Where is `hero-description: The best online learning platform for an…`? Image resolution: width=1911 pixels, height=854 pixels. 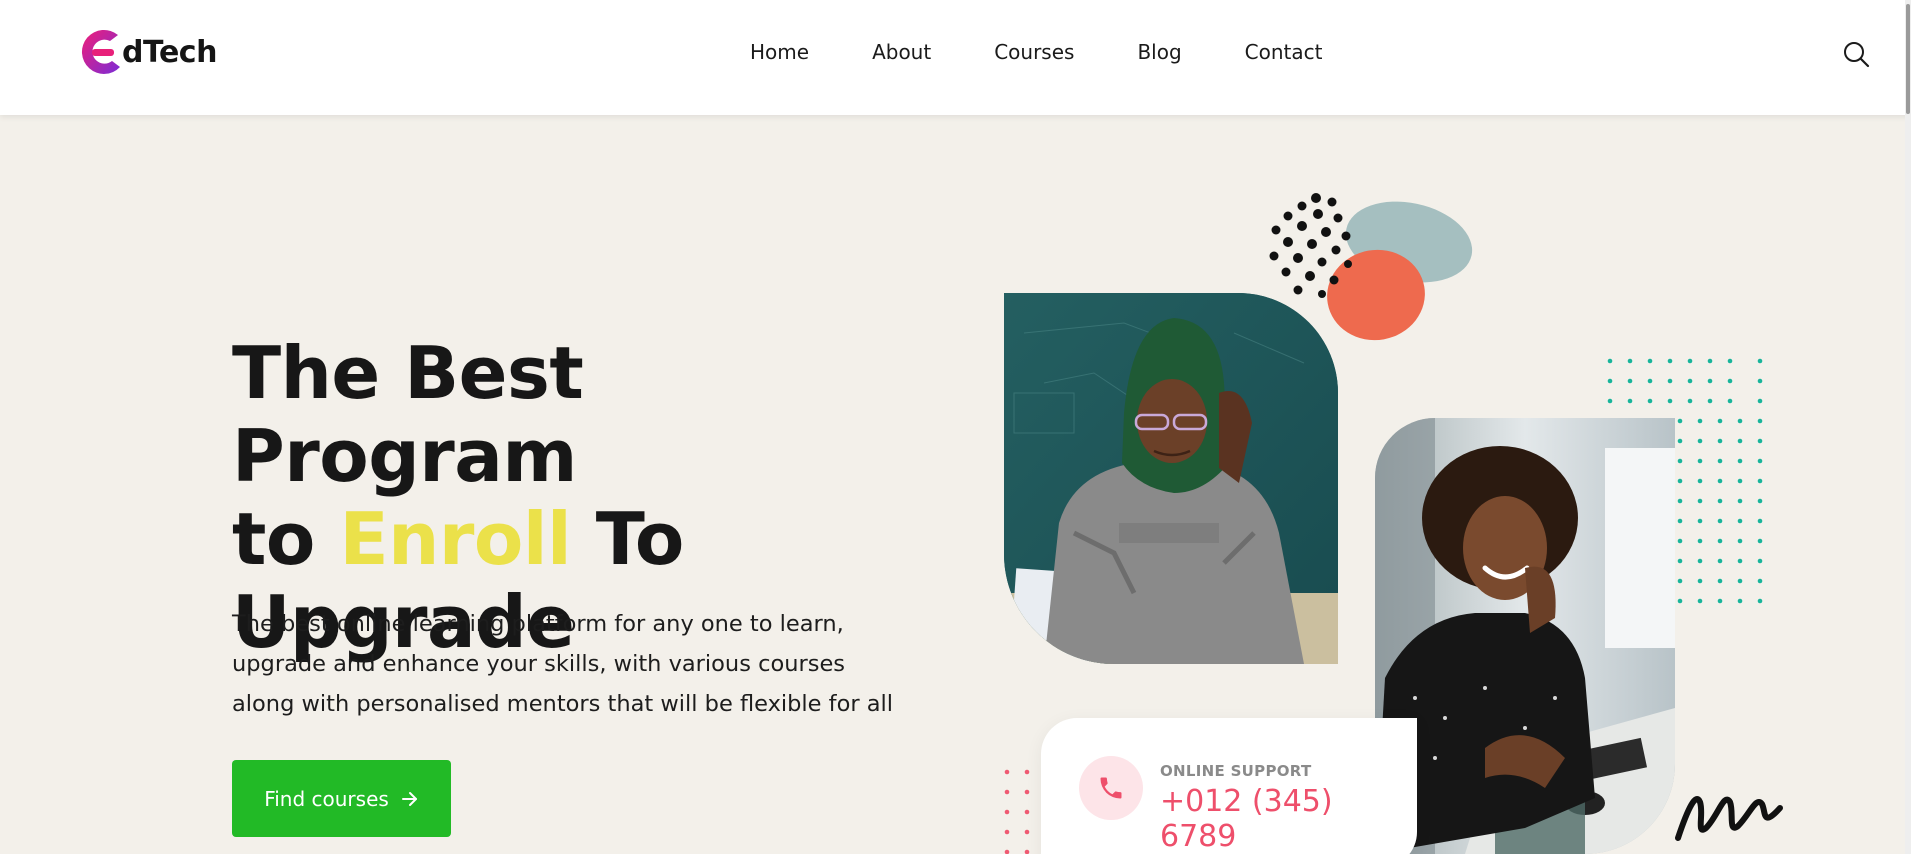
hero-description: The best online learning platform for an… is located at coordinates (563, 664).